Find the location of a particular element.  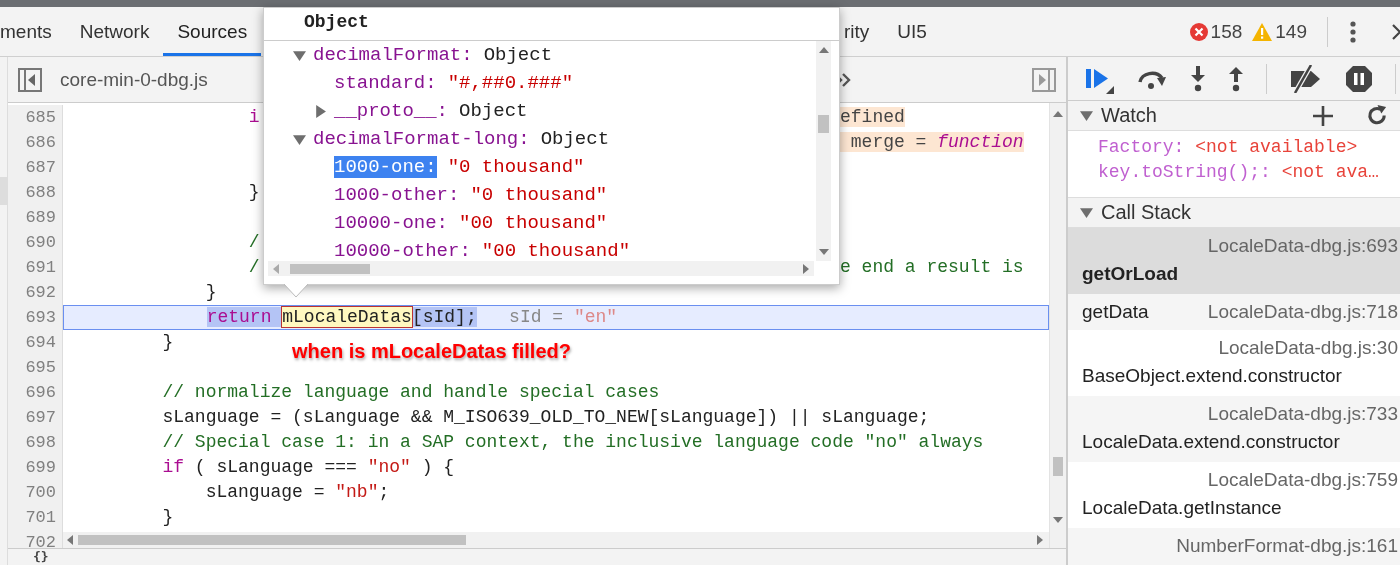

warning-icon is located at coordinates (1262, 31).